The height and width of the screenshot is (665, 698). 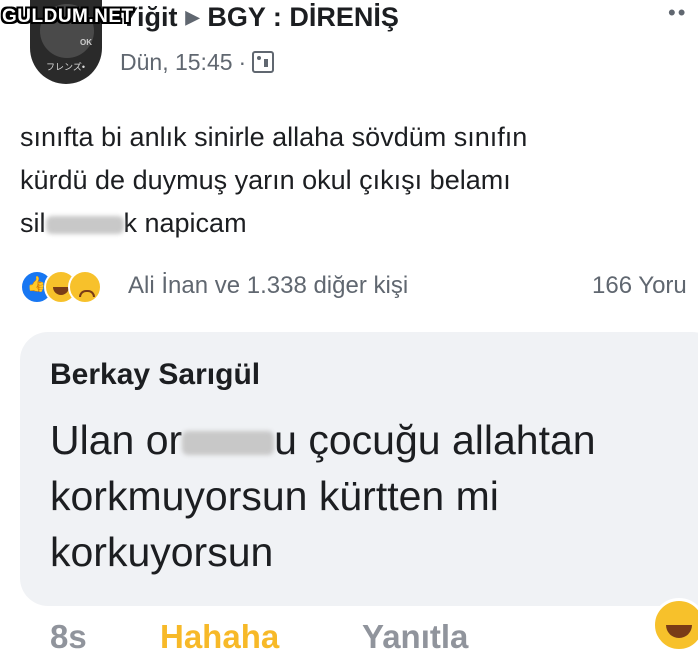 I want to click on haha-icon, so click(x=675, y=625).